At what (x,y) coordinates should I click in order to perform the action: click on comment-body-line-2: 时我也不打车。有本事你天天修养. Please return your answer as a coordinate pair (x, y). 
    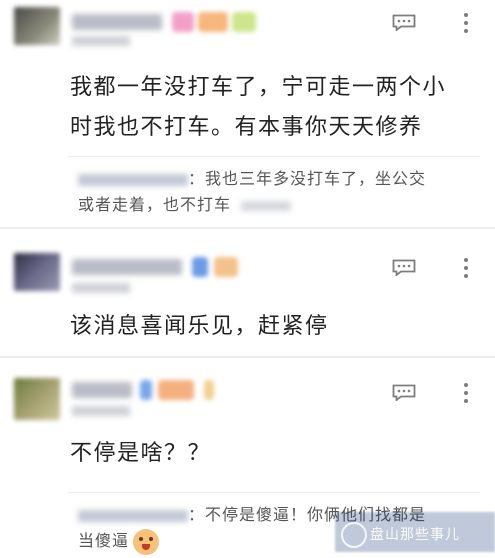
    Looking at the image, I should click on (246, 127).